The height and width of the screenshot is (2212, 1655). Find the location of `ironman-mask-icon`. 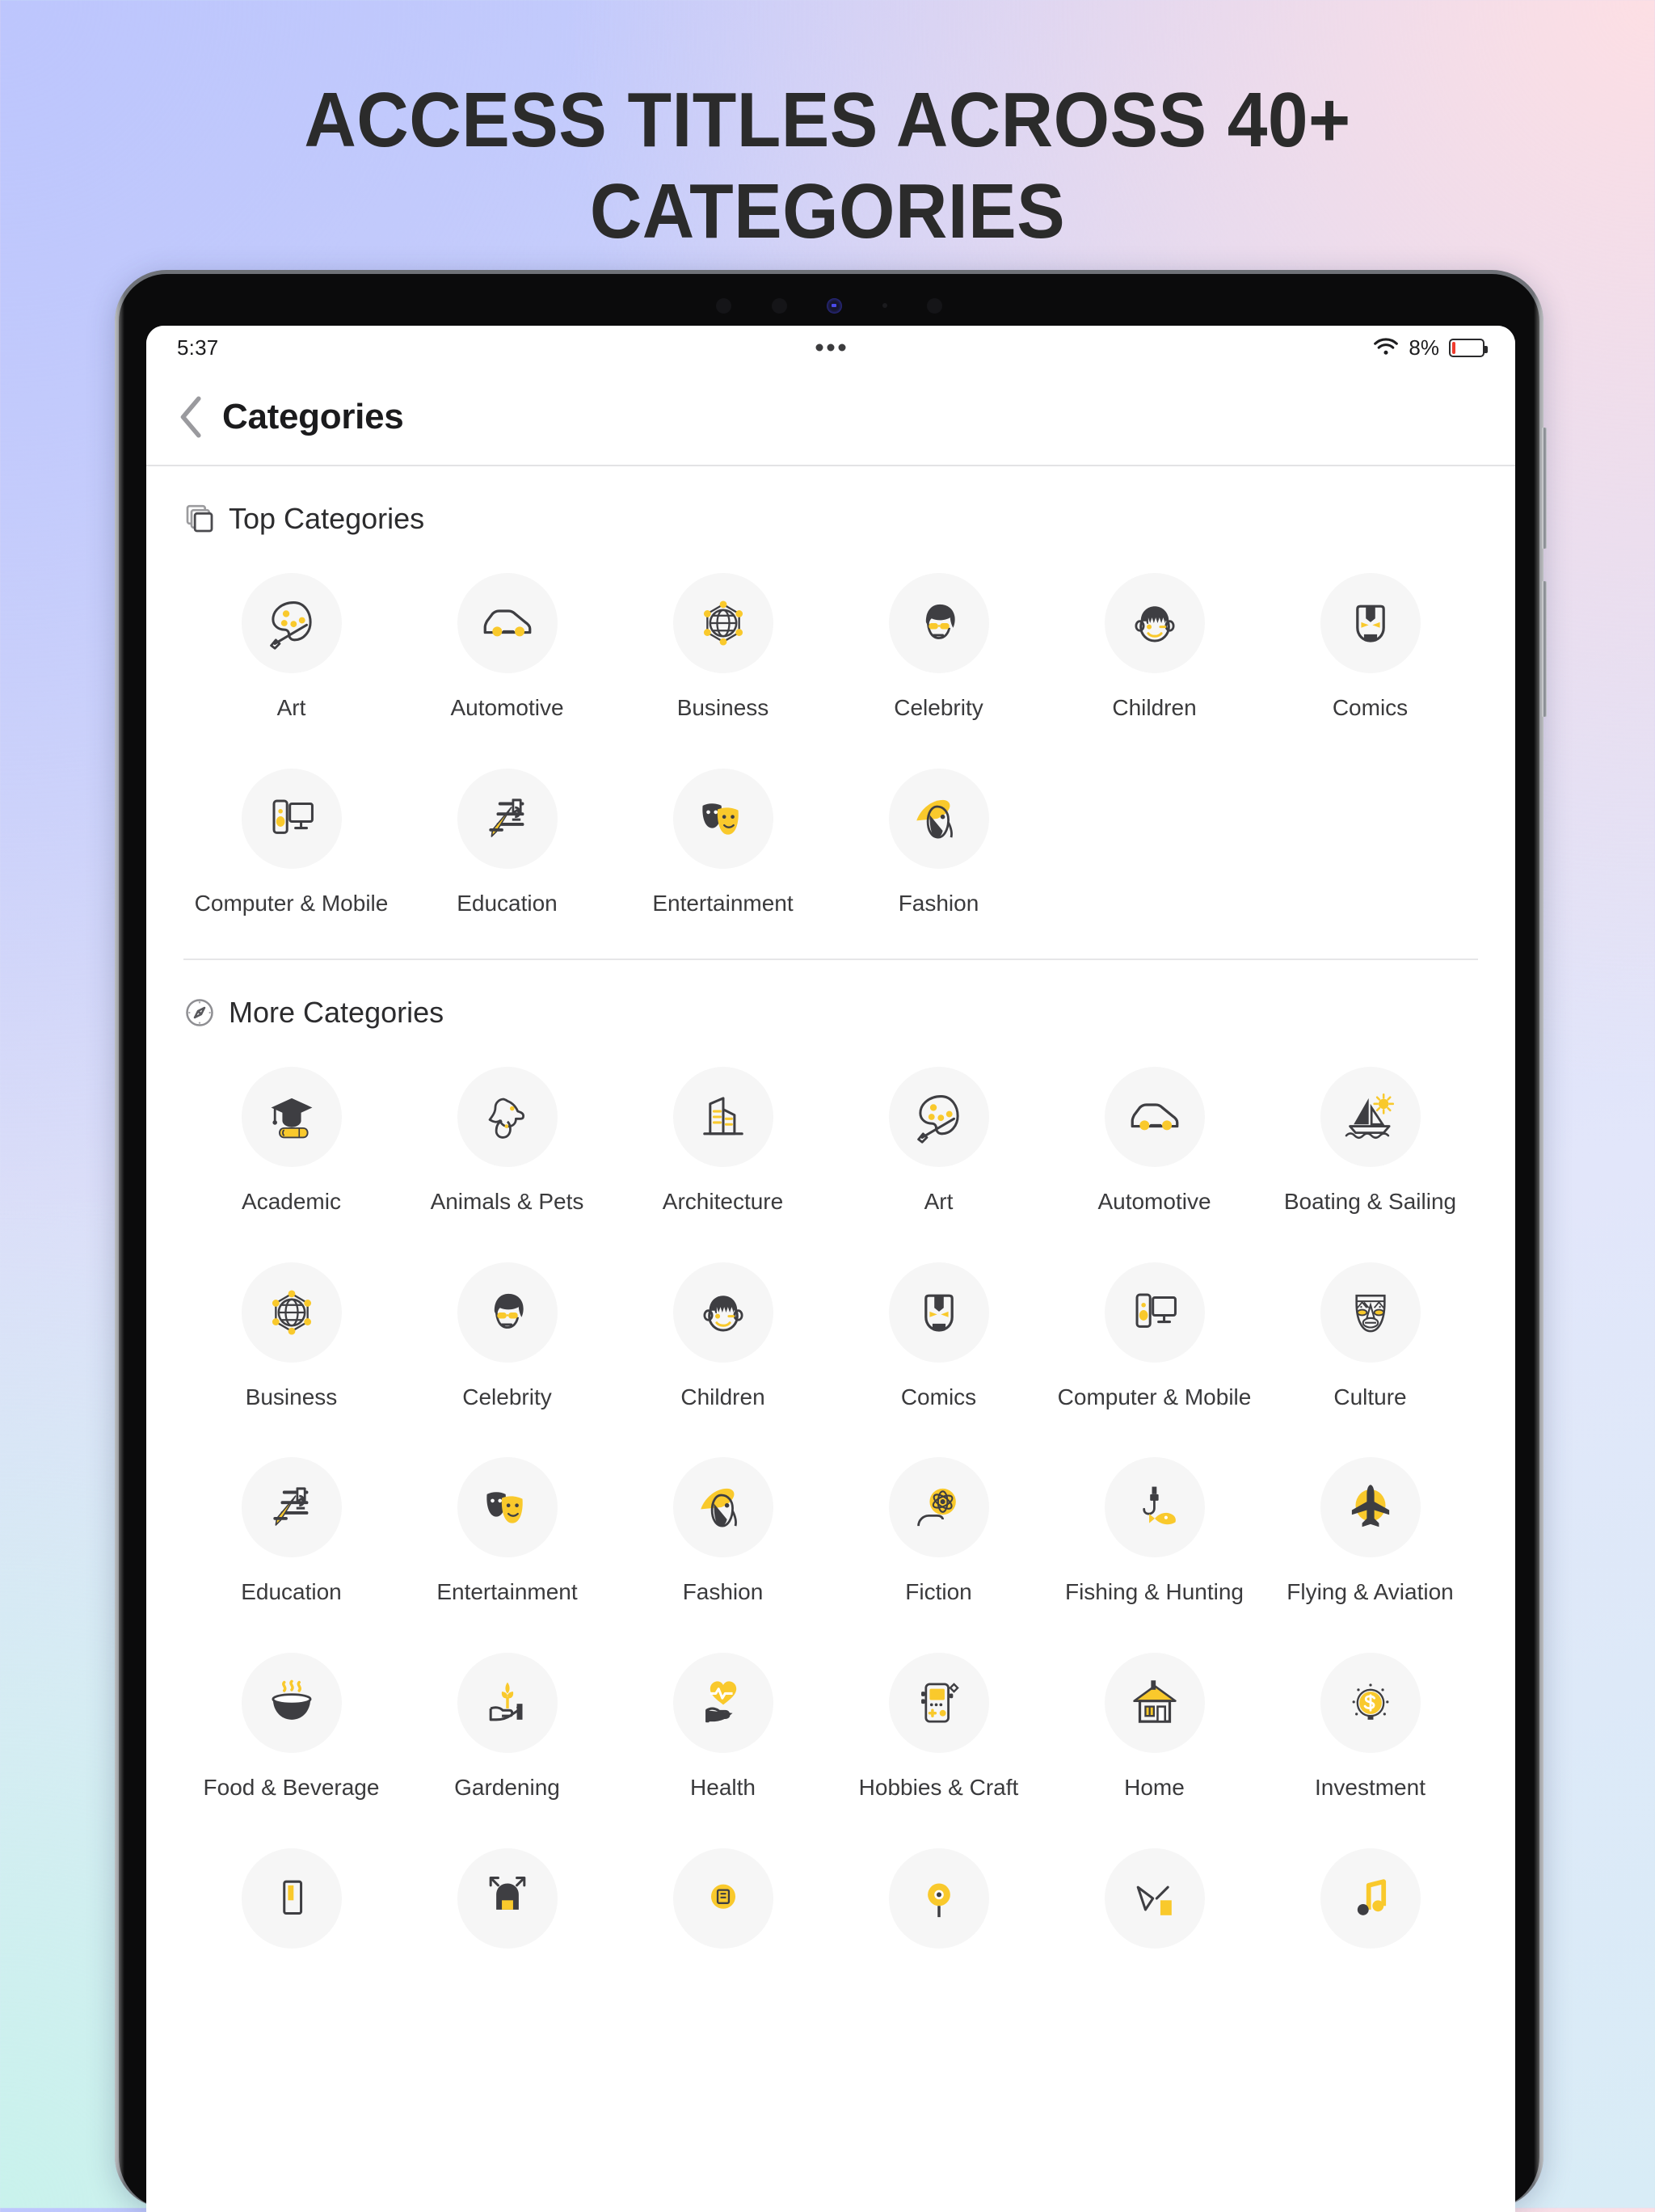

ironman-mask-icon is located at coordinates (938, 1312).